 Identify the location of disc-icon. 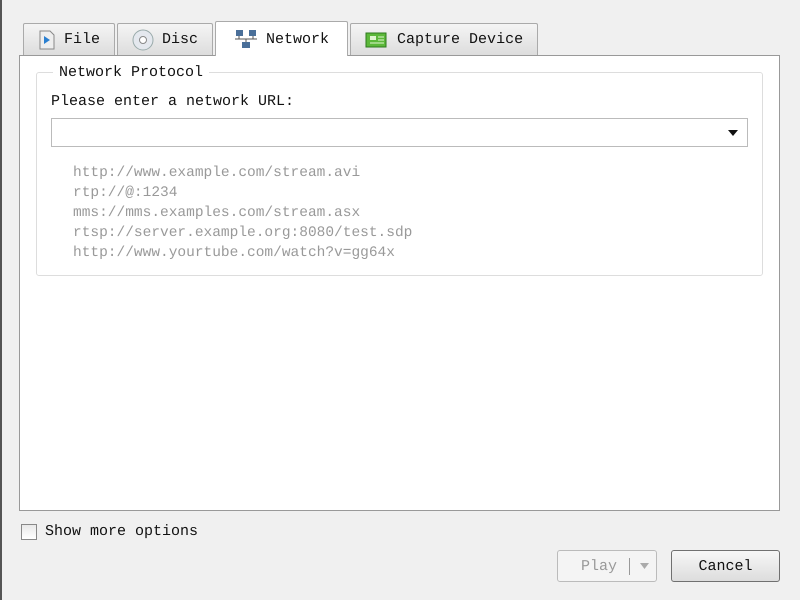
(143, 39).